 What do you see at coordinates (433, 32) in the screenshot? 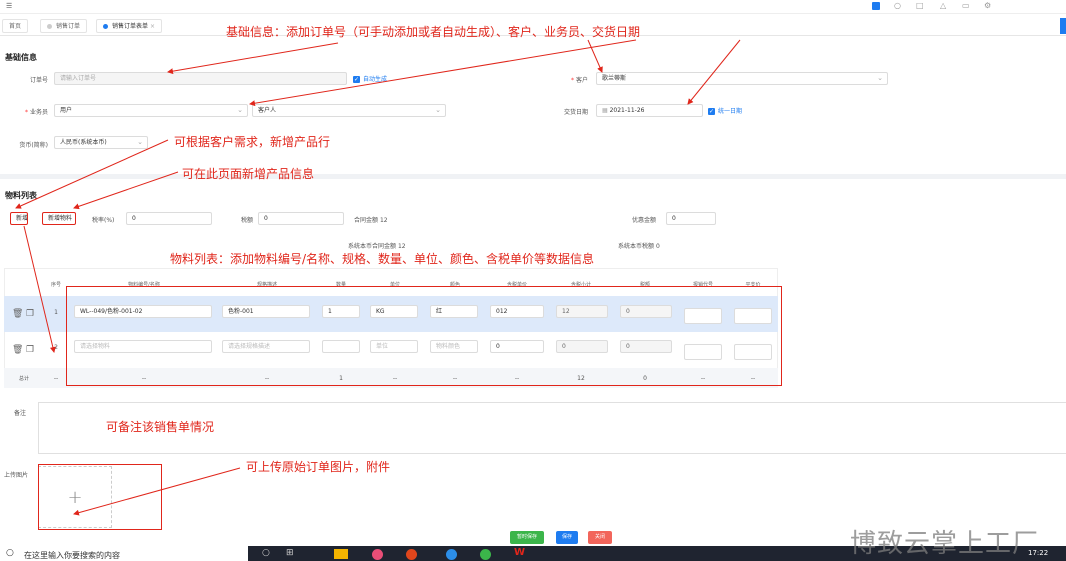
I see `annotation-basic-info: 基础信息：添加订单号（可手动添加或者自动生成）、客户、业务员、交货日期` at bounding box center [433, 32].